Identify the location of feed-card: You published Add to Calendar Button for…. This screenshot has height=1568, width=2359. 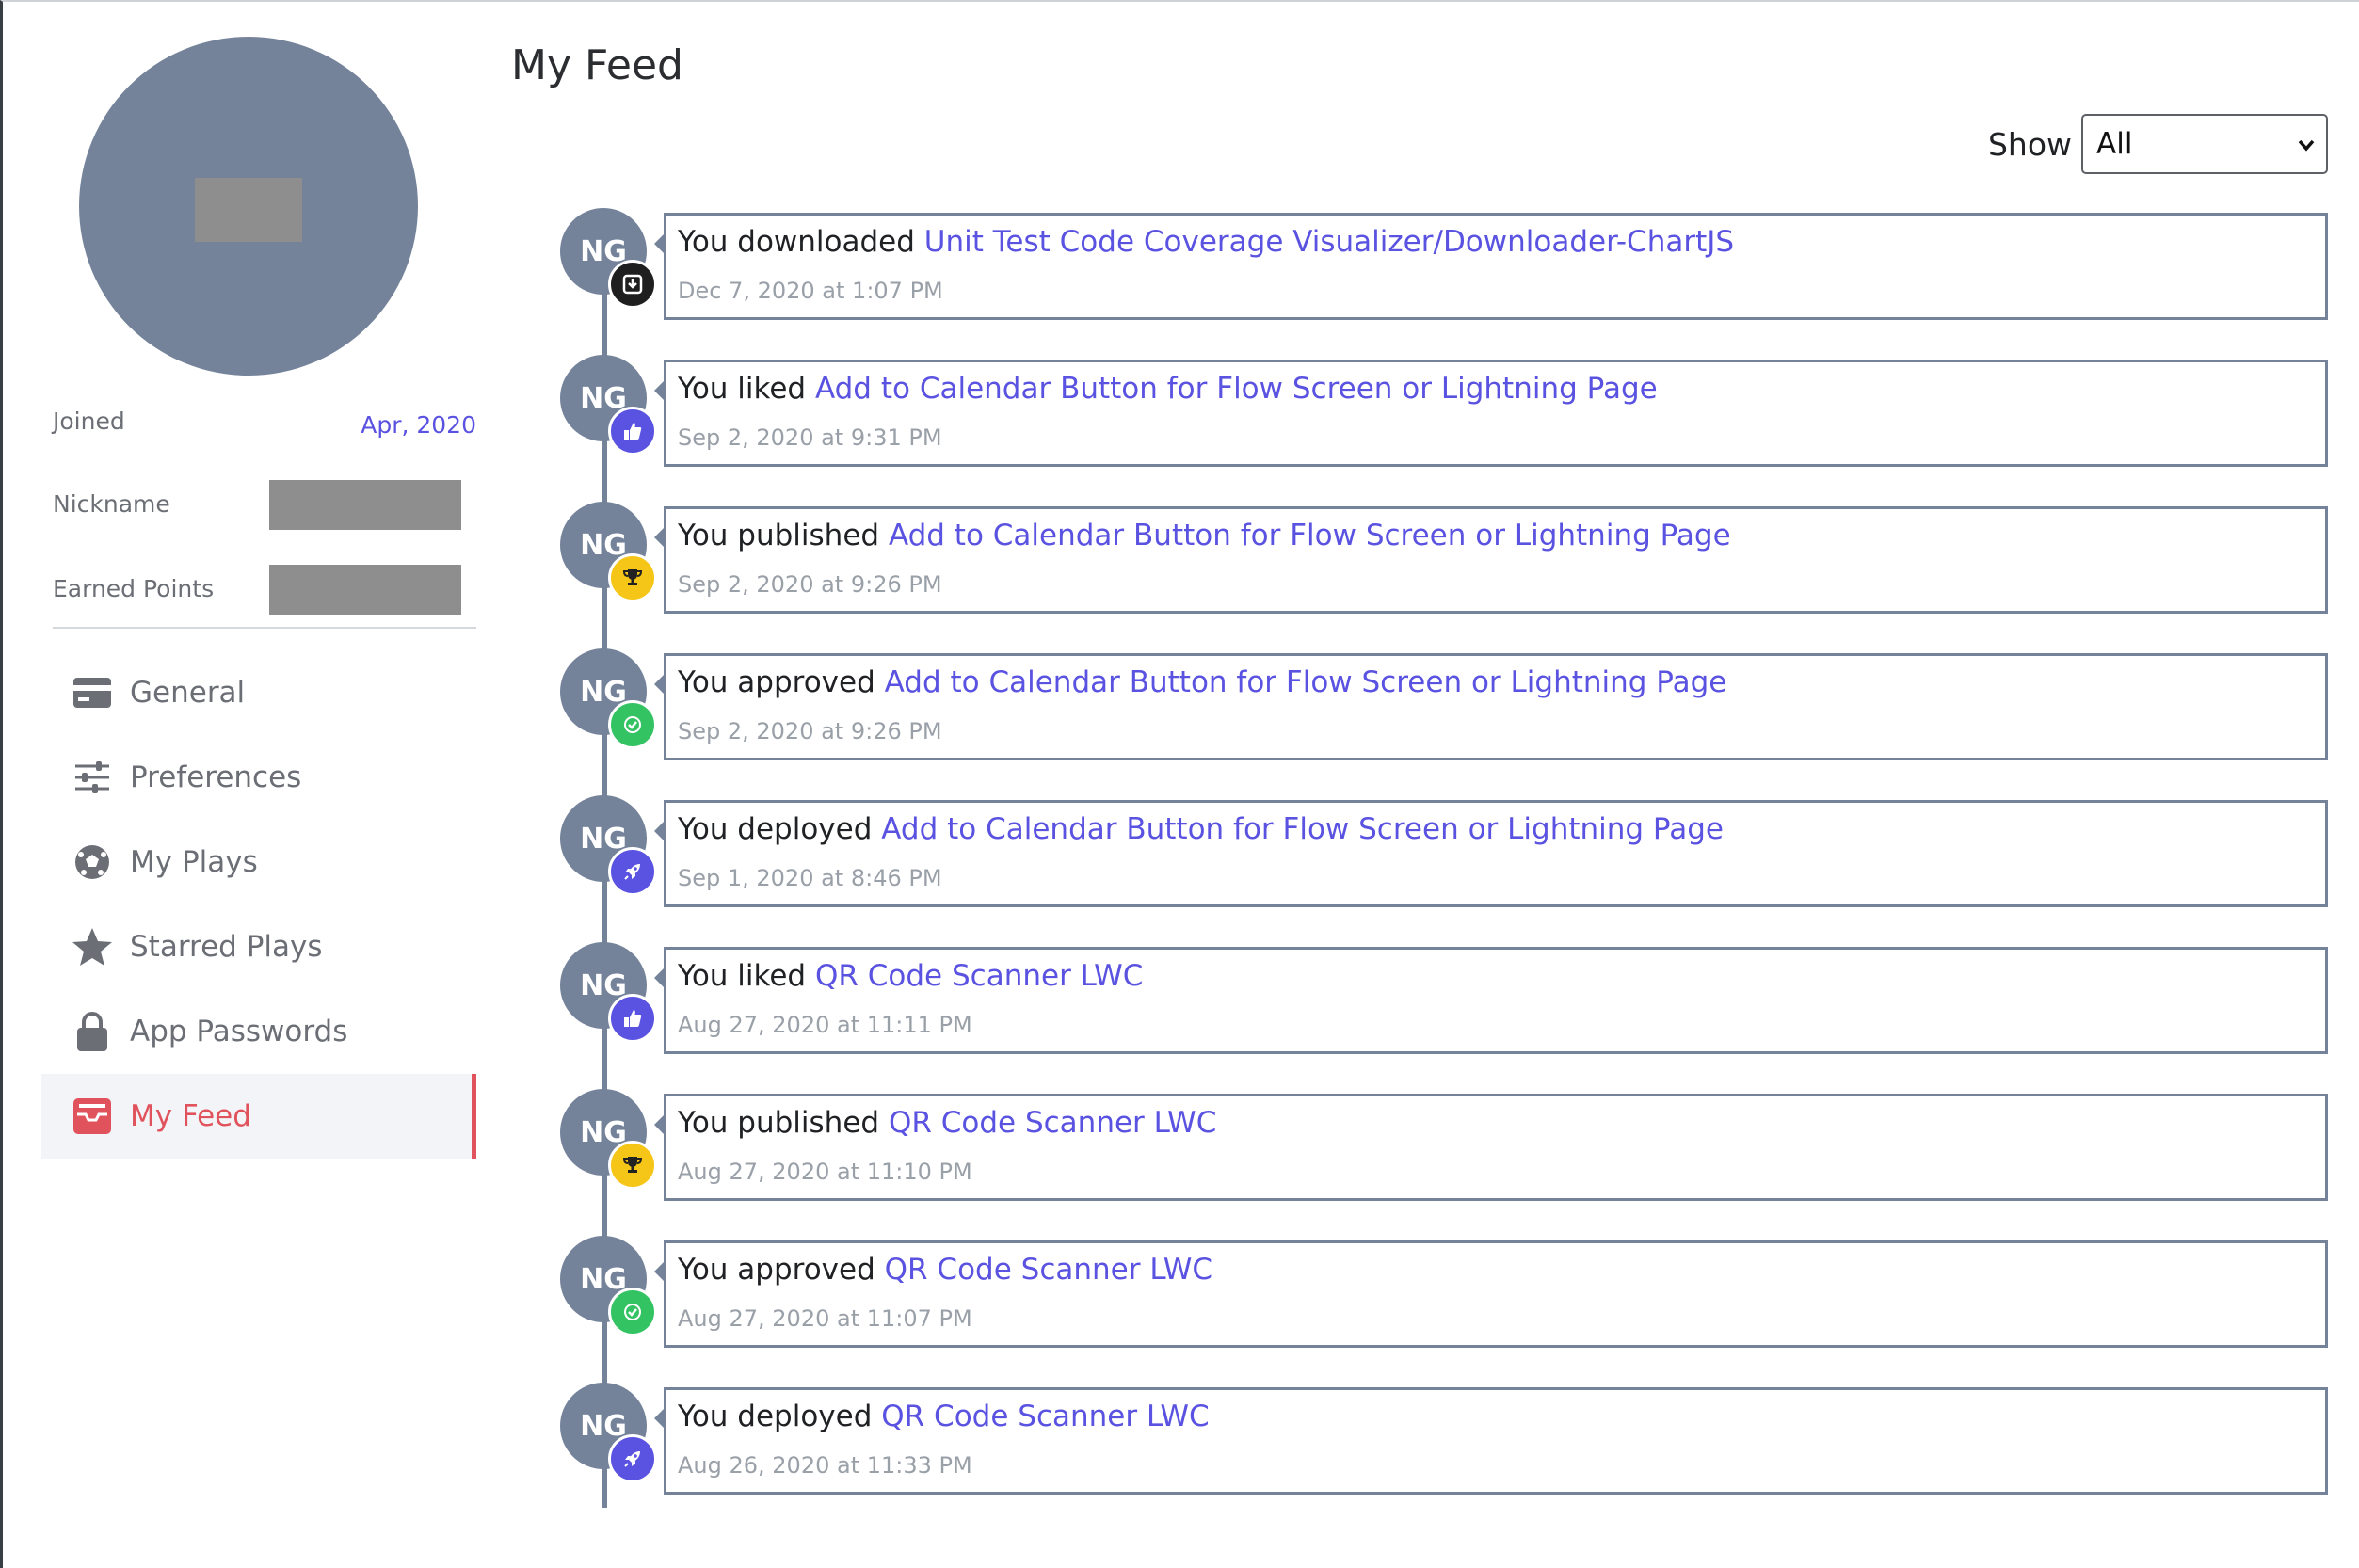
(1491, 560).